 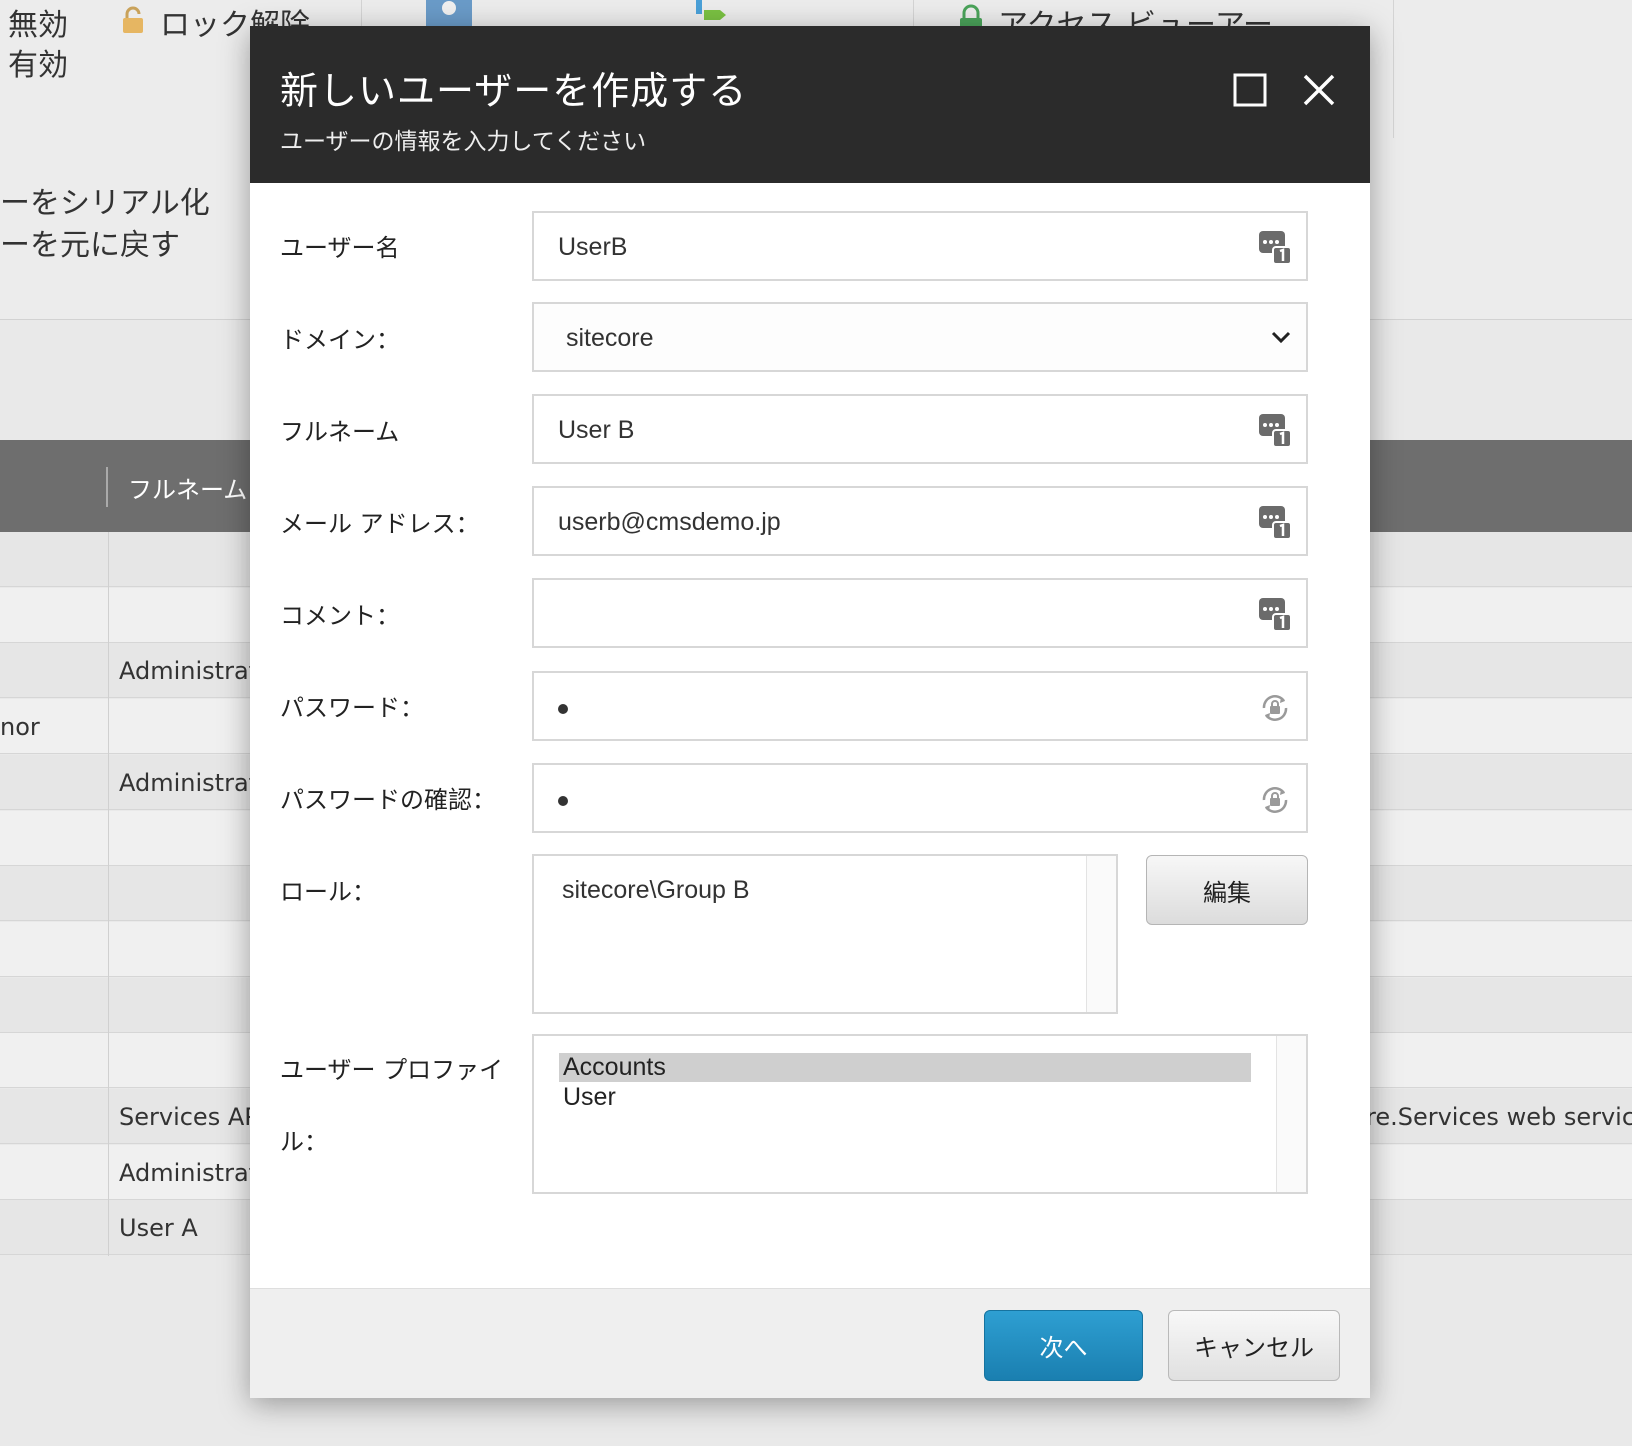 I want to click on domain-value: sitecore, so click(x=610, y=338).